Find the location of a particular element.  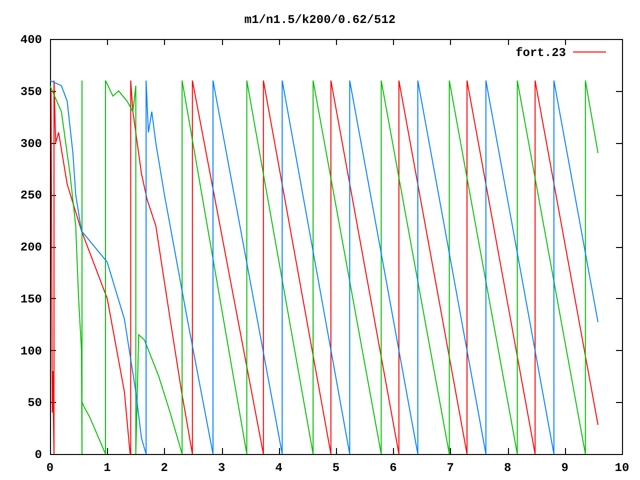

y-tick-label: 350 is located at coordinates (31, 91).